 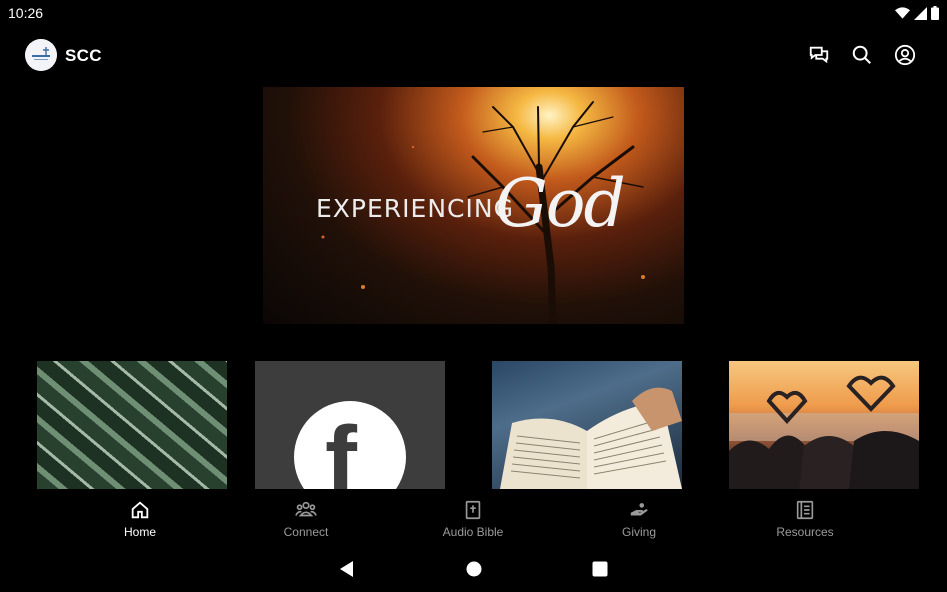 I want to click on hero-title-script: God, so click(x=560, y=203).